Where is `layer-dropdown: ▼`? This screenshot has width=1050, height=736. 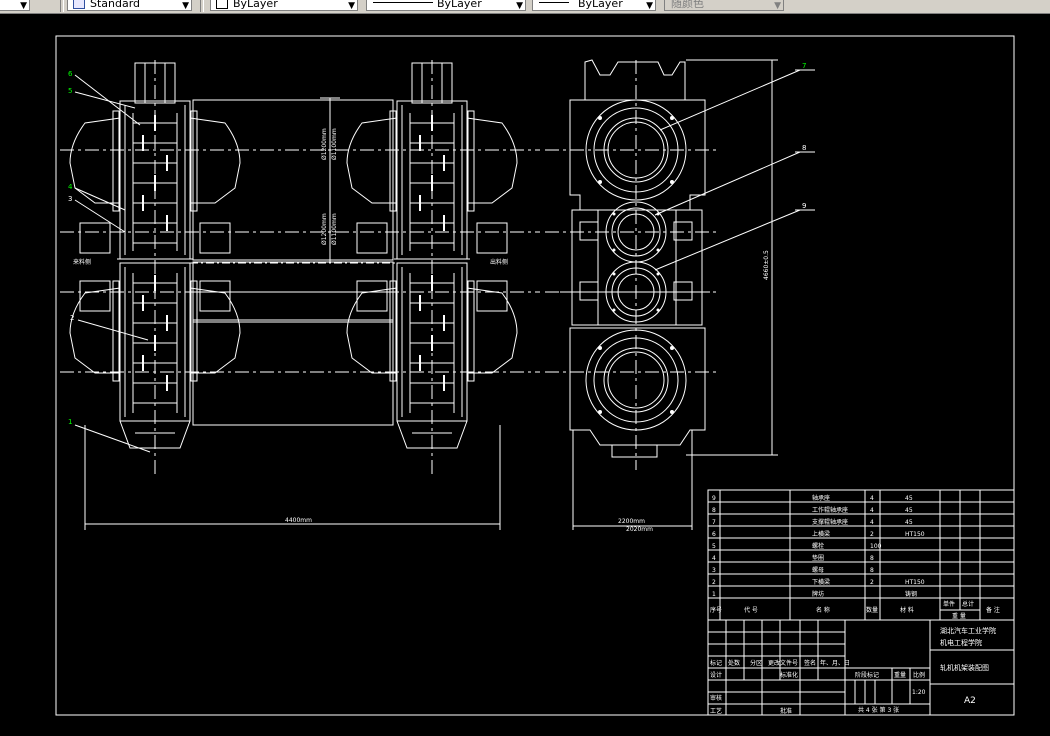
layer-dropdown: ▼ is located at coordinates (15, 5).